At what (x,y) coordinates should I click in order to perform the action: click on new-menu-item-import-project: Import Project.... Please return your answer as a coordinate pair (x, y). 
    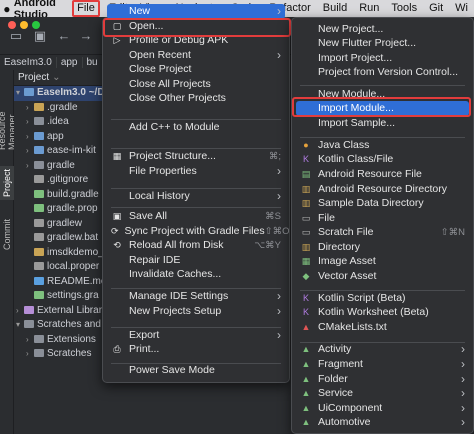
    Looking at the image, I should click on (382, 58).